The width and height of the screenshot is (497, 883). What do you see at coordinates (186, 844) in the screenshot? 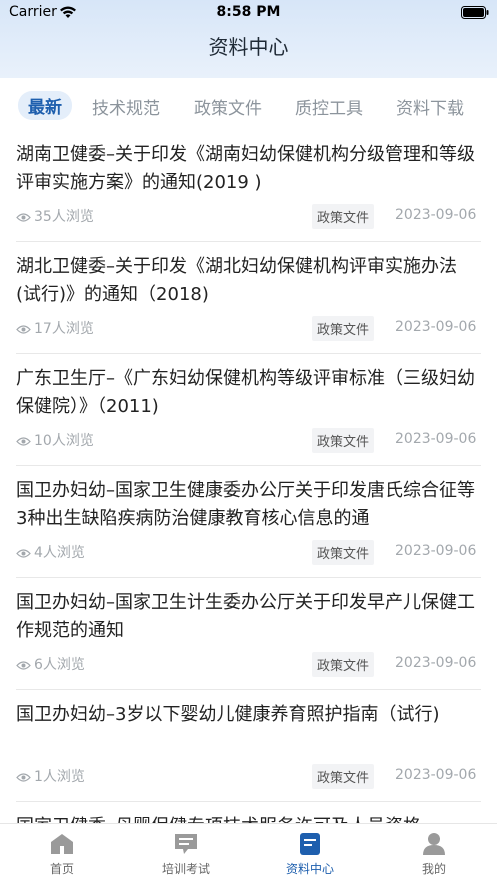
I see `chat-icon` at bounding box center [186, 844].